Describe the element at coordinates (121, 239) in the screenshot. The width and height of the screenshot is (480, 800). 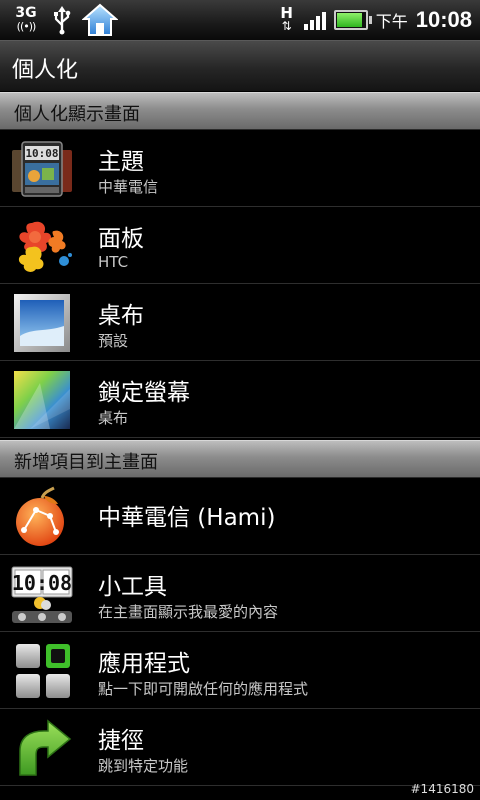
I see `item-title: 面板` at that location.